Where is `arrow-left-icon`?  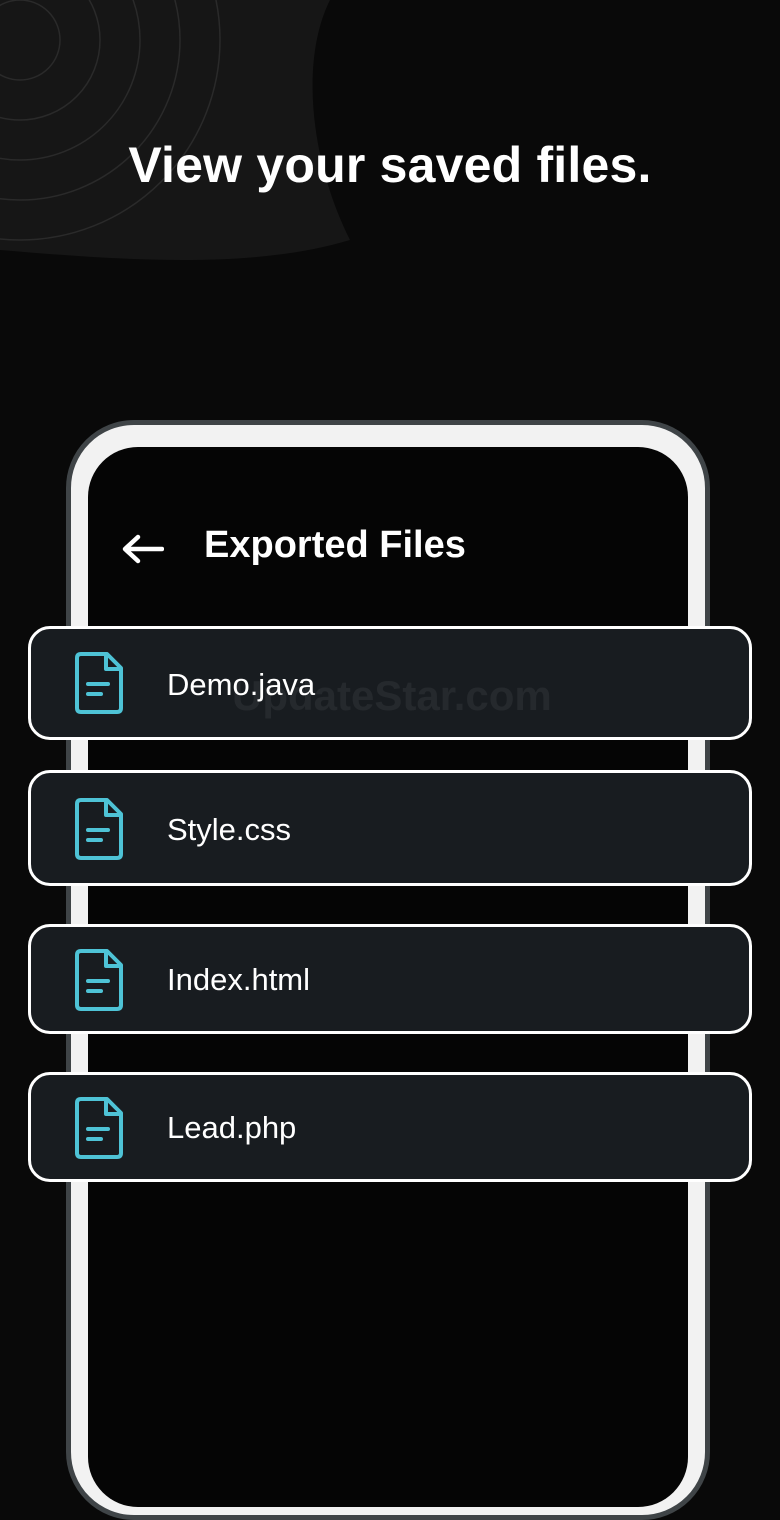 arrow-left-icon is located at coordinates (143, 549).